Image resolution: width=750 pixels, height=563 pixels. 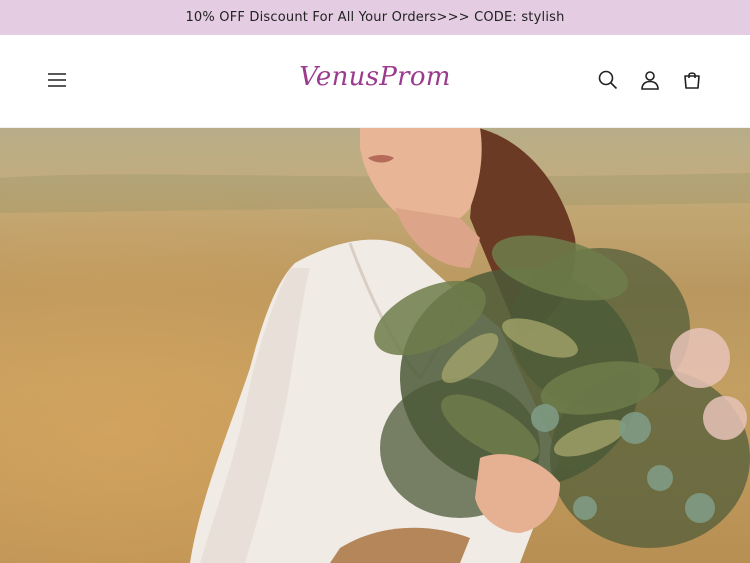 I want to click on cart-button, so click(x=692, y=80).